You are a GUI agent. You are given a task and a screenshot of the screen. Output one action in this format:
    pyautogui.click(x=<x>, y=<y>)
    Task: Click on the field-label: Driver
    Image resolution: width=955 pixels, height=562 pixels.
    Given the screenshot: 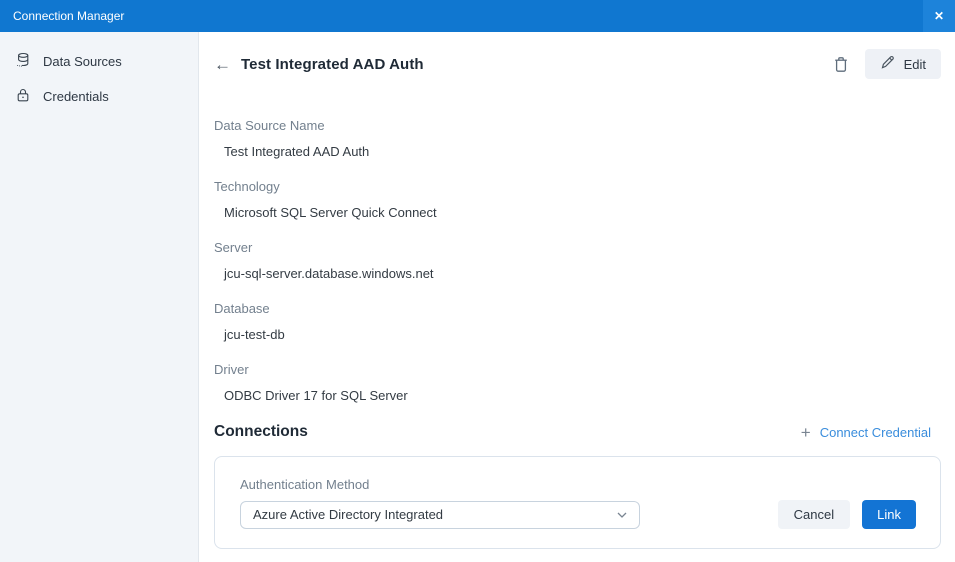 What is the action you would take?
    pyautogui.click(x=231, y=369)
    